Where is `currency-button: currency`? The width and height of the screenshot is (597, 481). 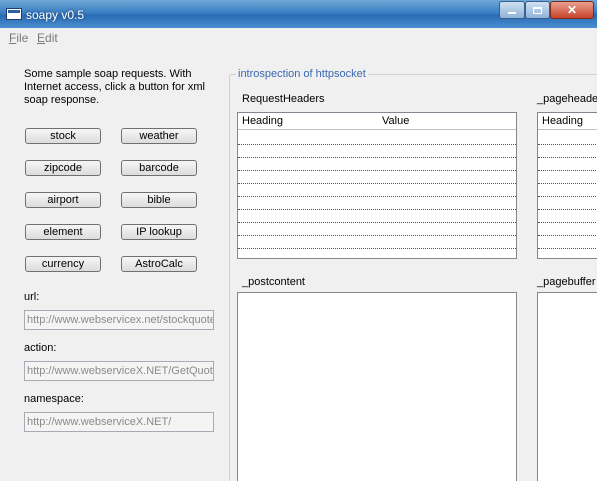 currency-button: currency is located at coordinates (63, 264).